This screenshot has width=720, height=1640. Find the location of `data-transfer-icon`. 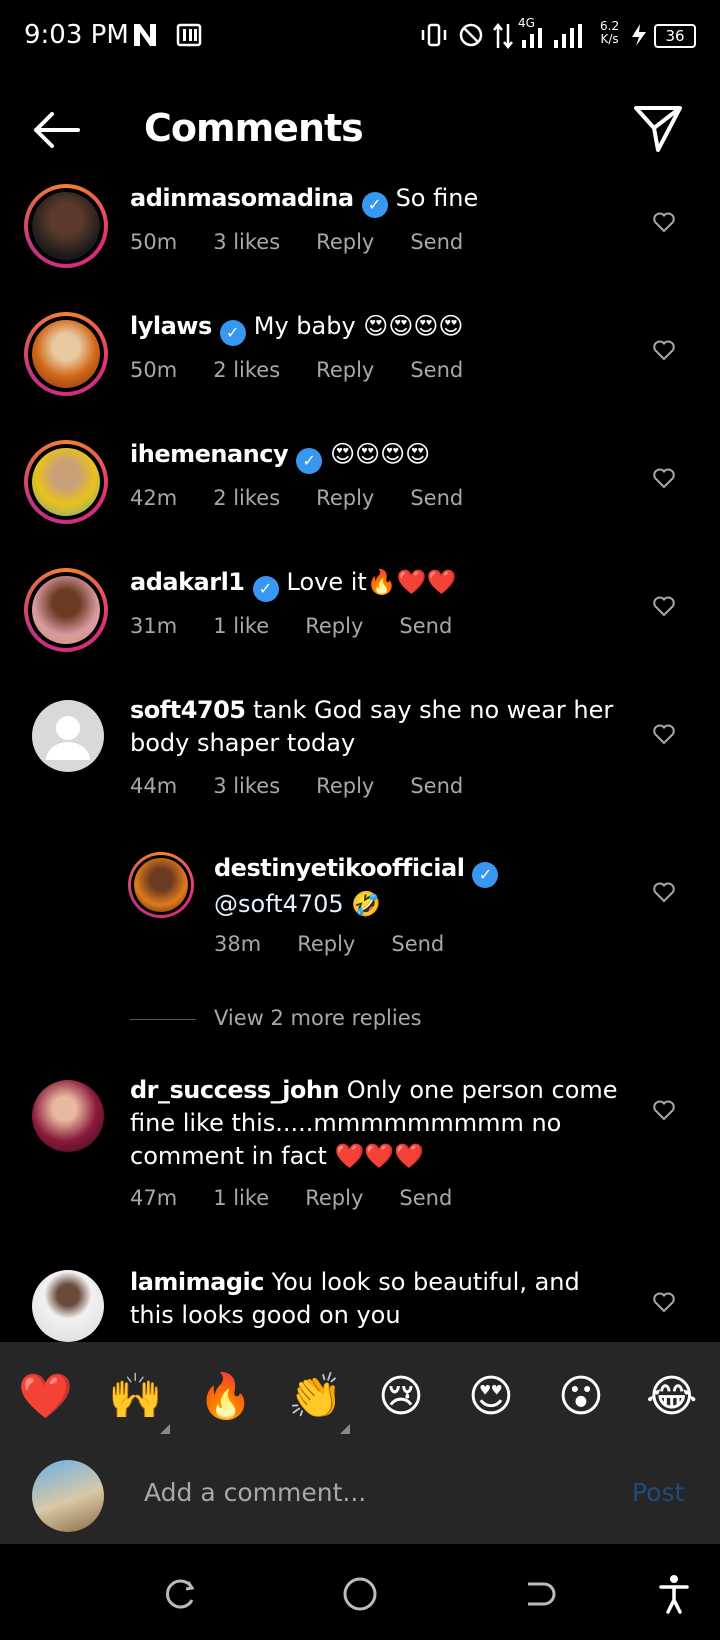

data-transfer-icon is located at coordinates (503, 36).